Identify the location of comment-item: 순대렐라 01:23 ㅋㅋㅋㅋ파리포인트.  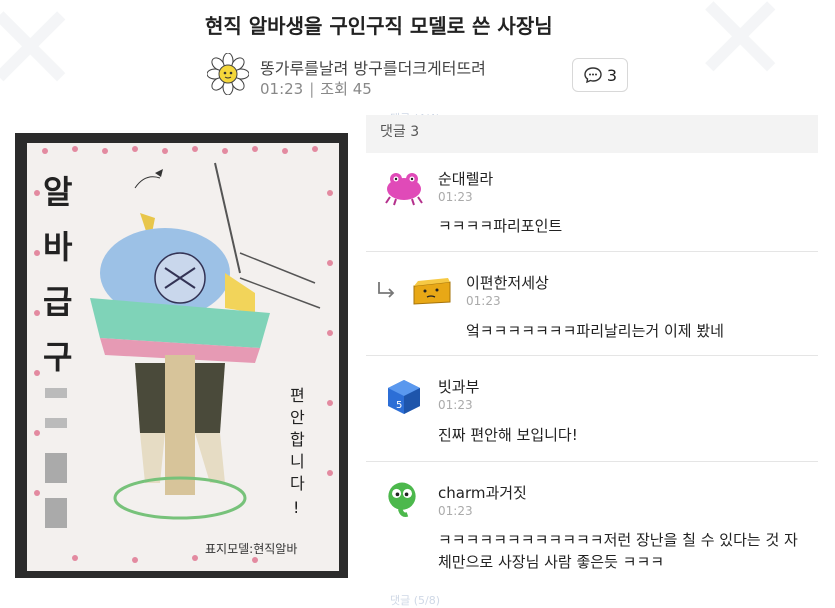
(592, 202).